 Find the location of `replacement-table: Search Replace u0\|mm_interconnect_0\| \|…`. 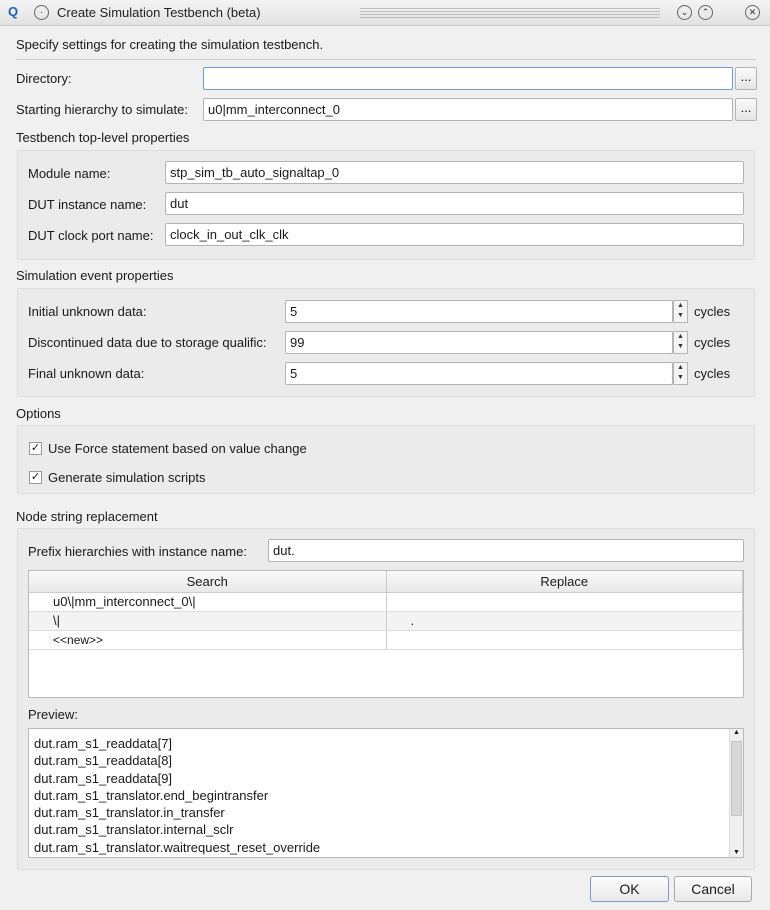

replacement-table: Search Replace u0\|mm_interconnect_0\| \|… is located at coordinates (386, 634).